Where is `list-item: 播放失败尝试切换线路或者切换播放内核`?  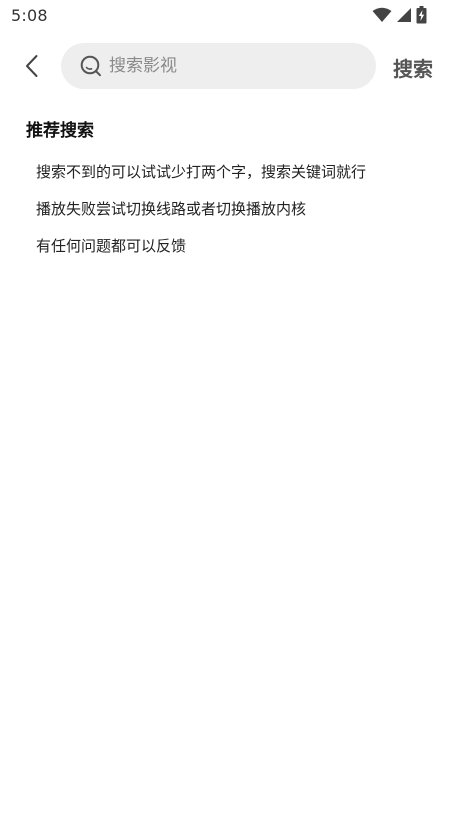 list-item: 播放失败尝试切换线路或者切换播放内核 is located at coordinates (236, 215).